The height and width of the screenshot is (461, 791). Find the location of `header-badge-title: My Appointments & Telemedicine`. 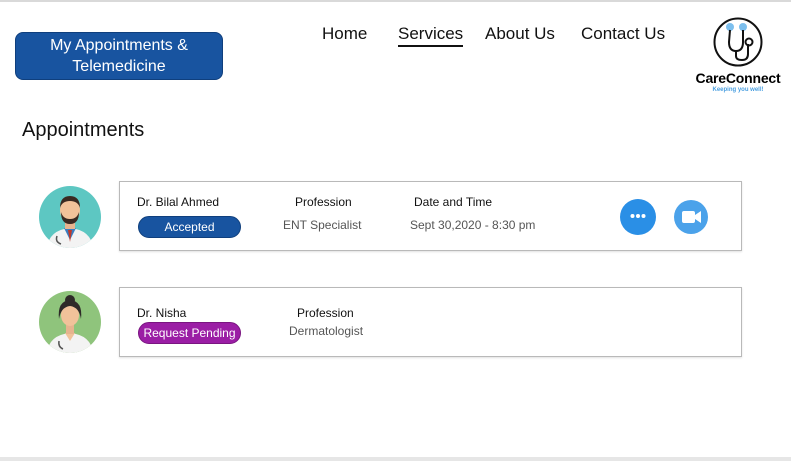

header-badge-title: My Appointments & Telemedicine is located at coordinates (119, 56).